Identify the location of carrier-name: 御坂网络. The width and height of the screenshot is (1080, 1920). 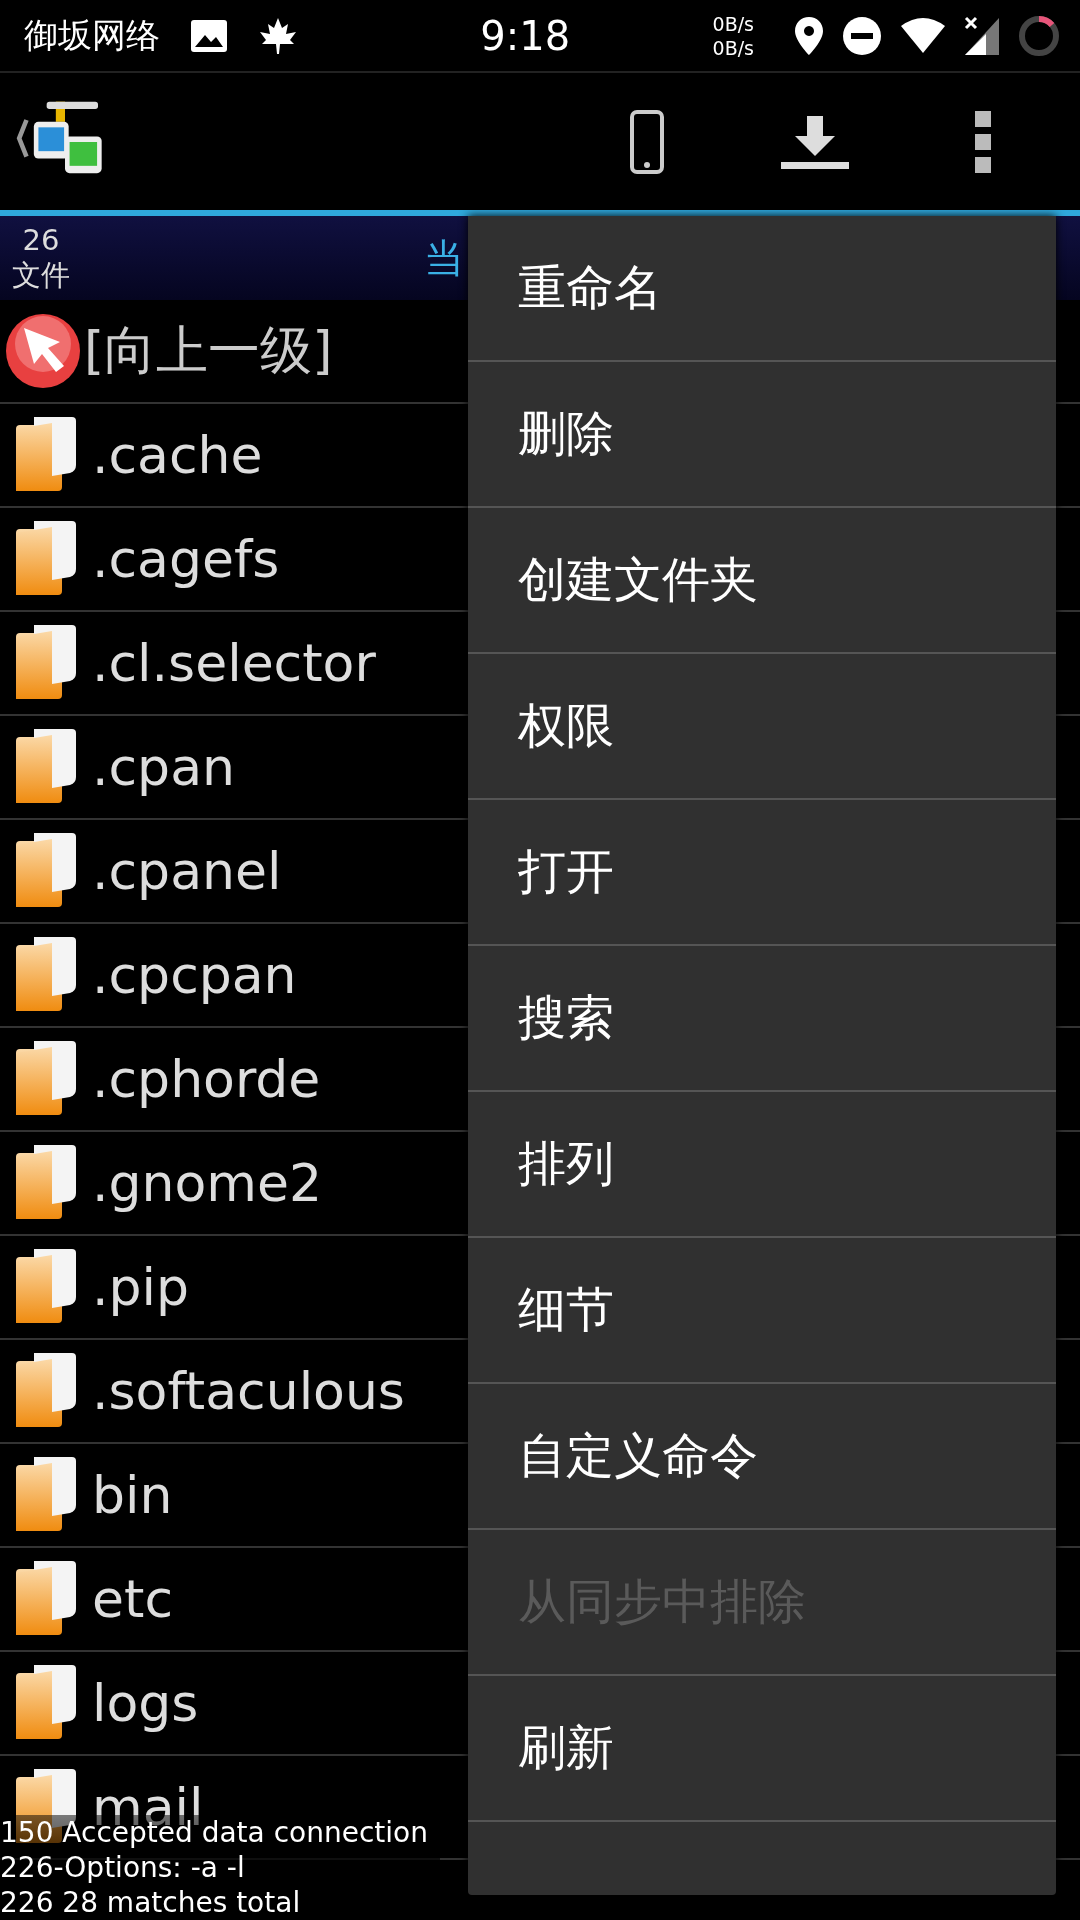
(92, 35).